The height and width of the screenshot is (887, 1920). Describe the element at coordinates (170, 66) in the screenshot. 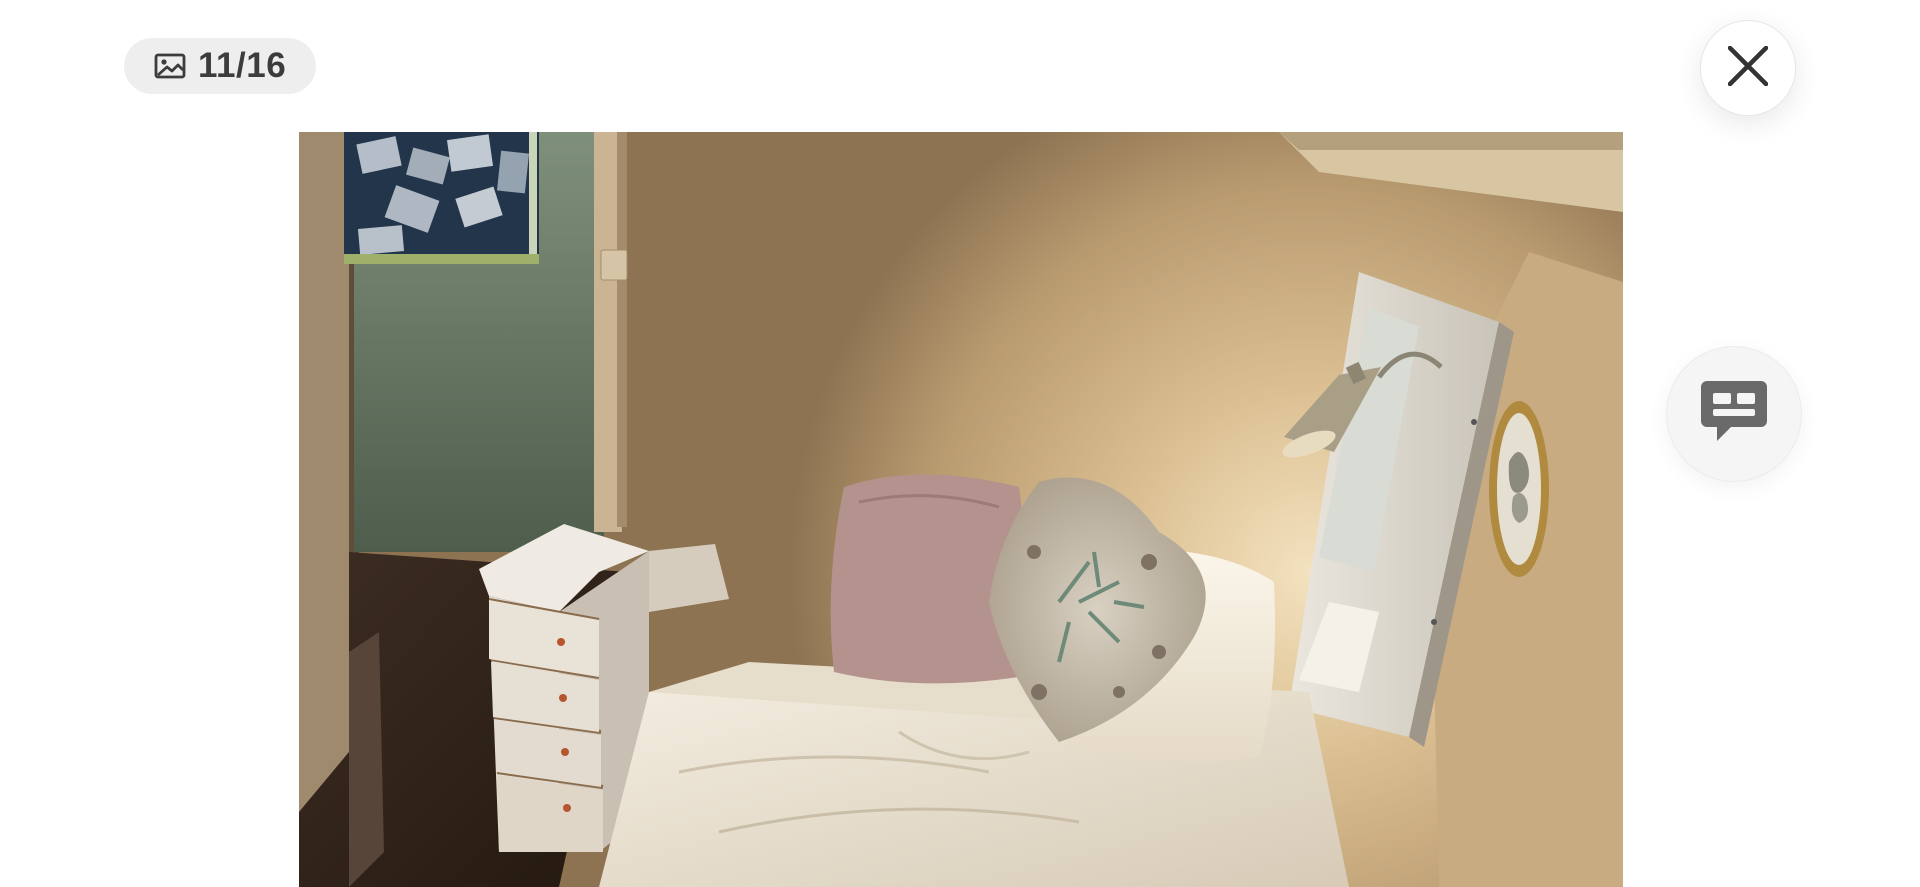

I see `image-icon` at that location.